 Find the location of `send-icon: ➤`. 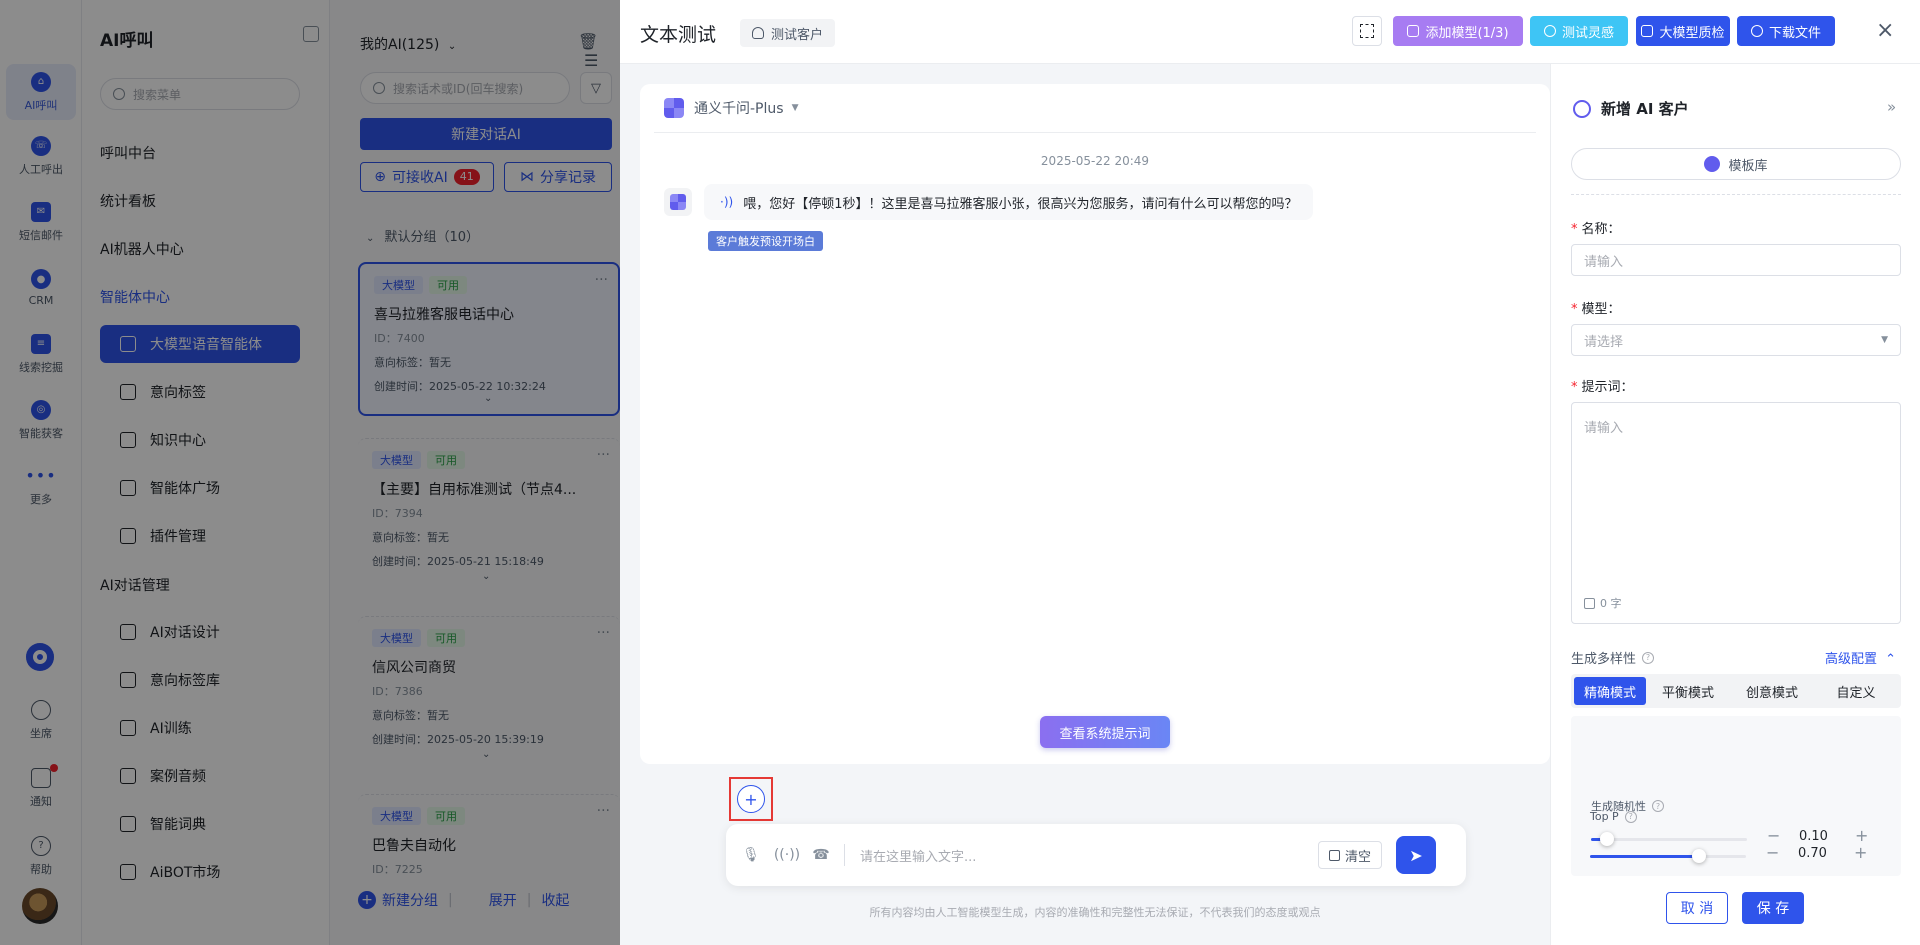

send-icon: ➤ is located at coordinates (1416, 855).